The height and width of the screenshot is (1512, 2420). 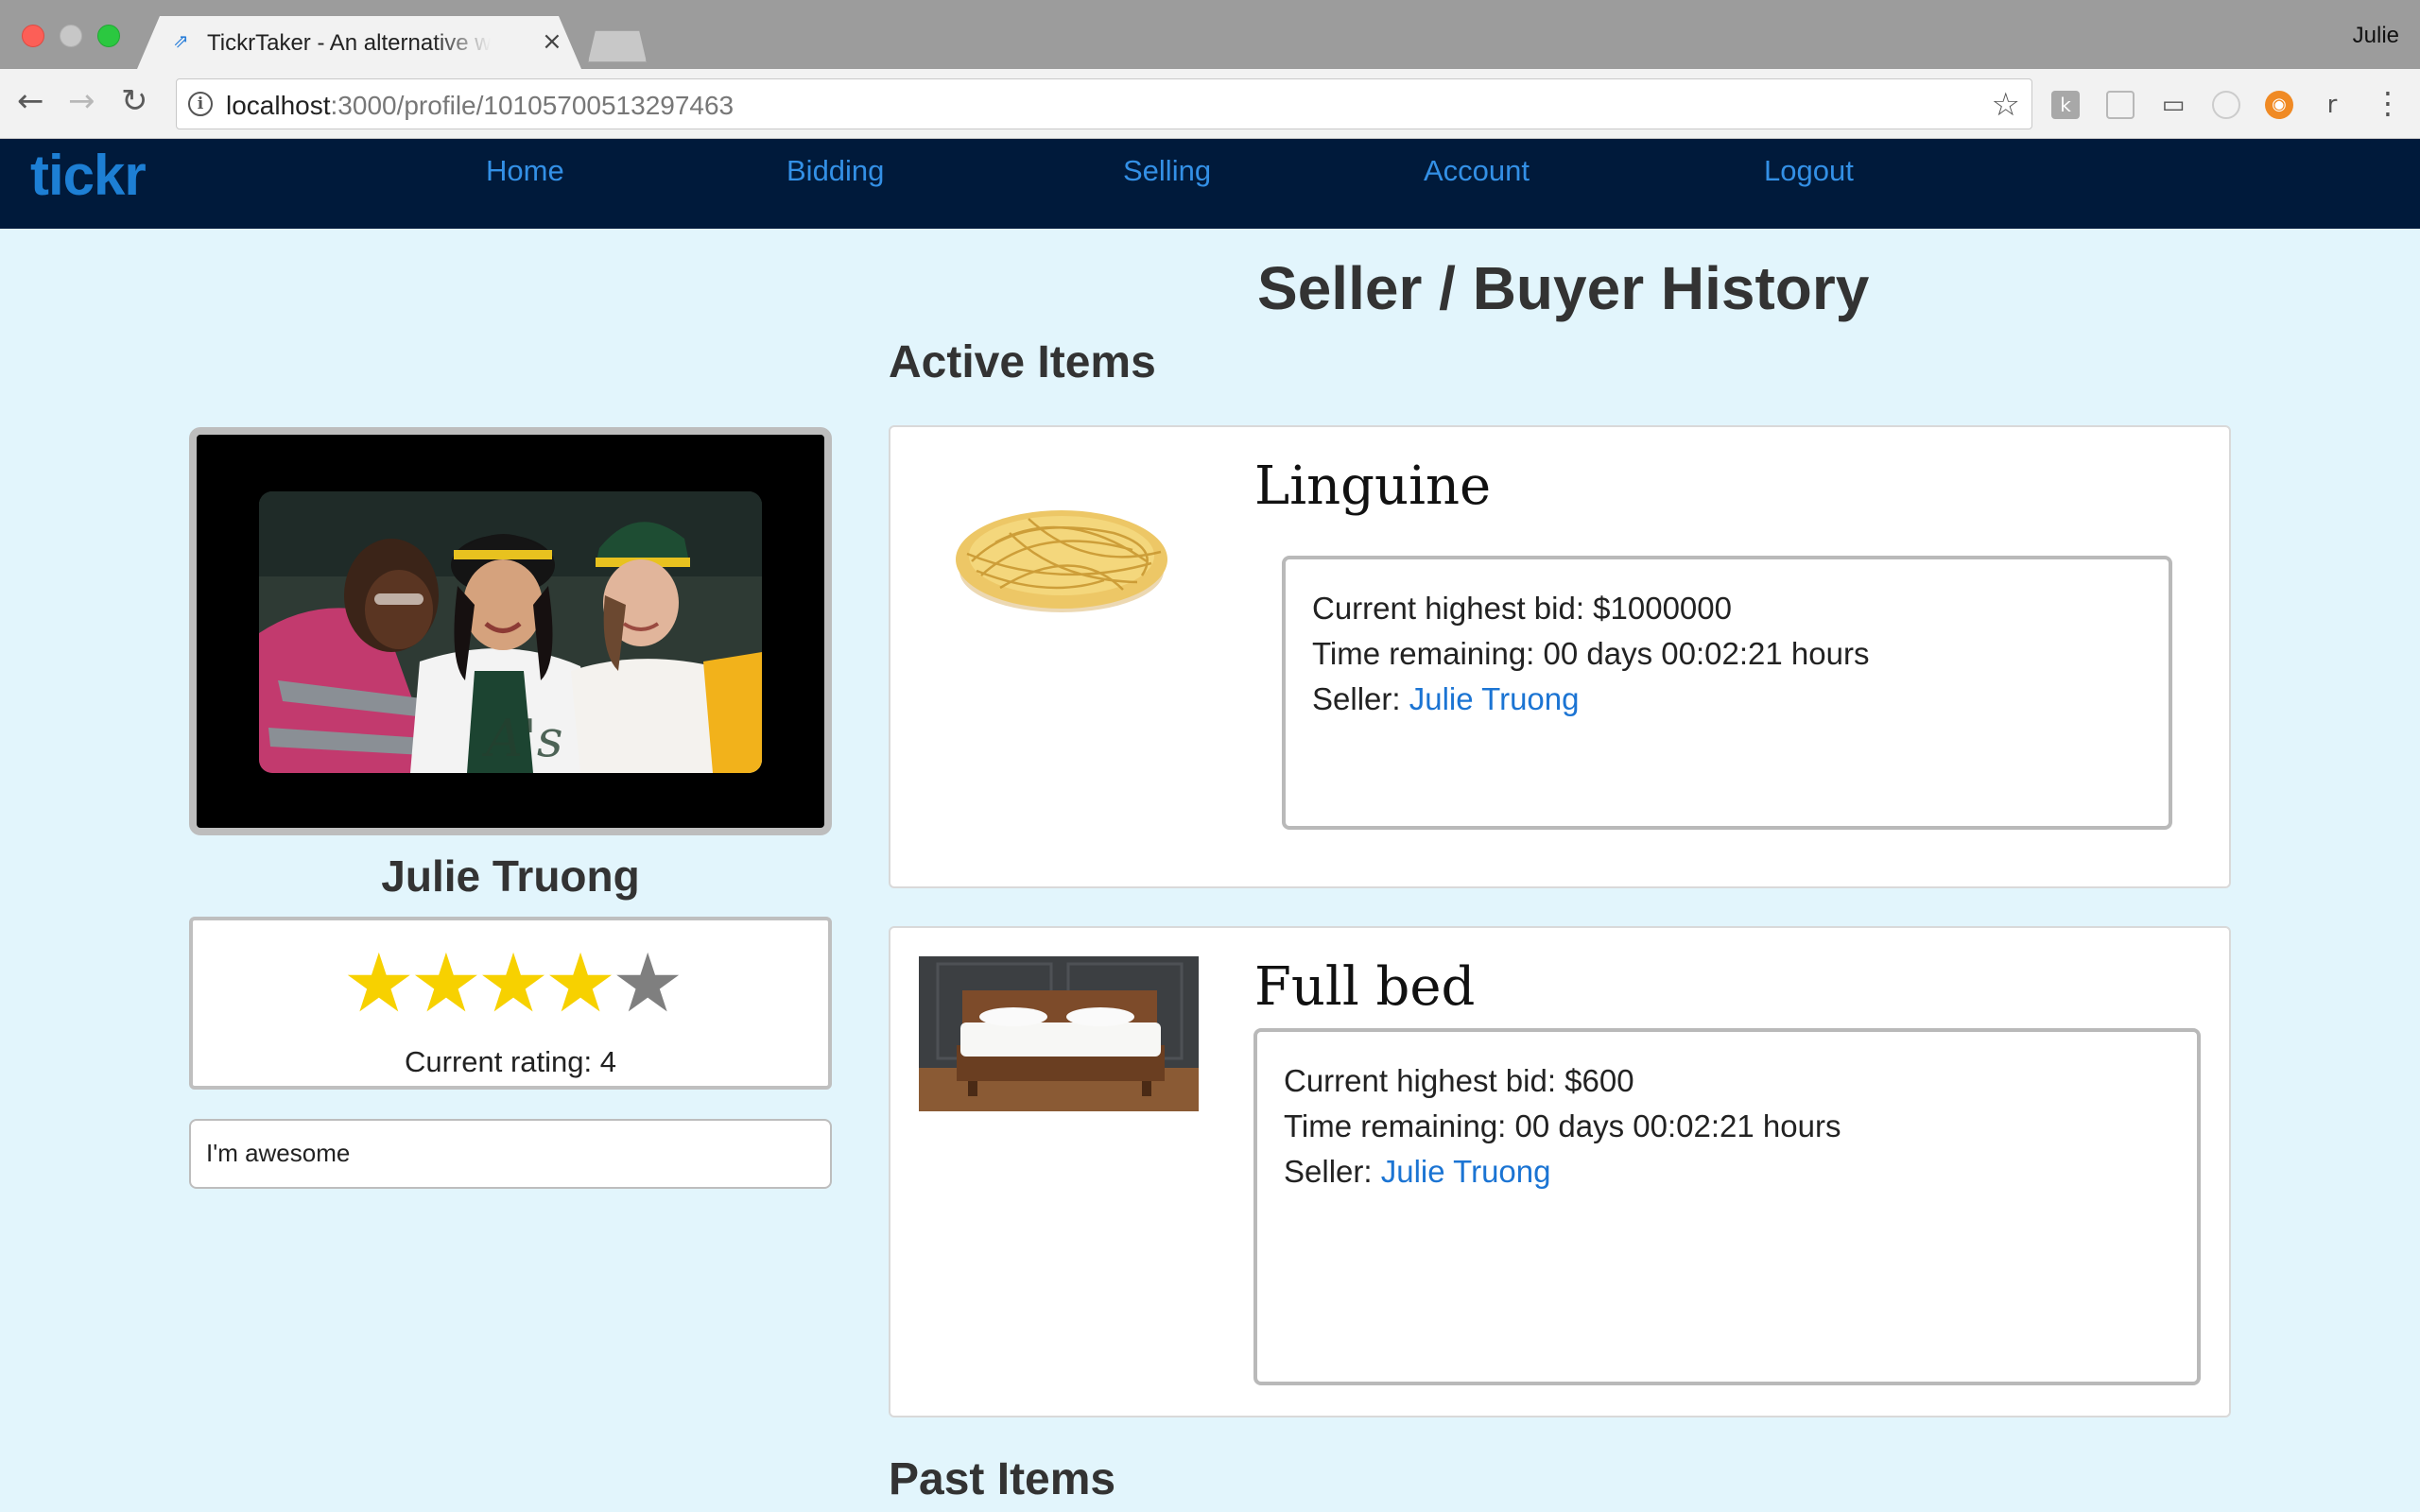 What do you see at coordinates (2065, 105) in the screenshot?
I see `extension-icon: k` at bounding box center [2065, 105].